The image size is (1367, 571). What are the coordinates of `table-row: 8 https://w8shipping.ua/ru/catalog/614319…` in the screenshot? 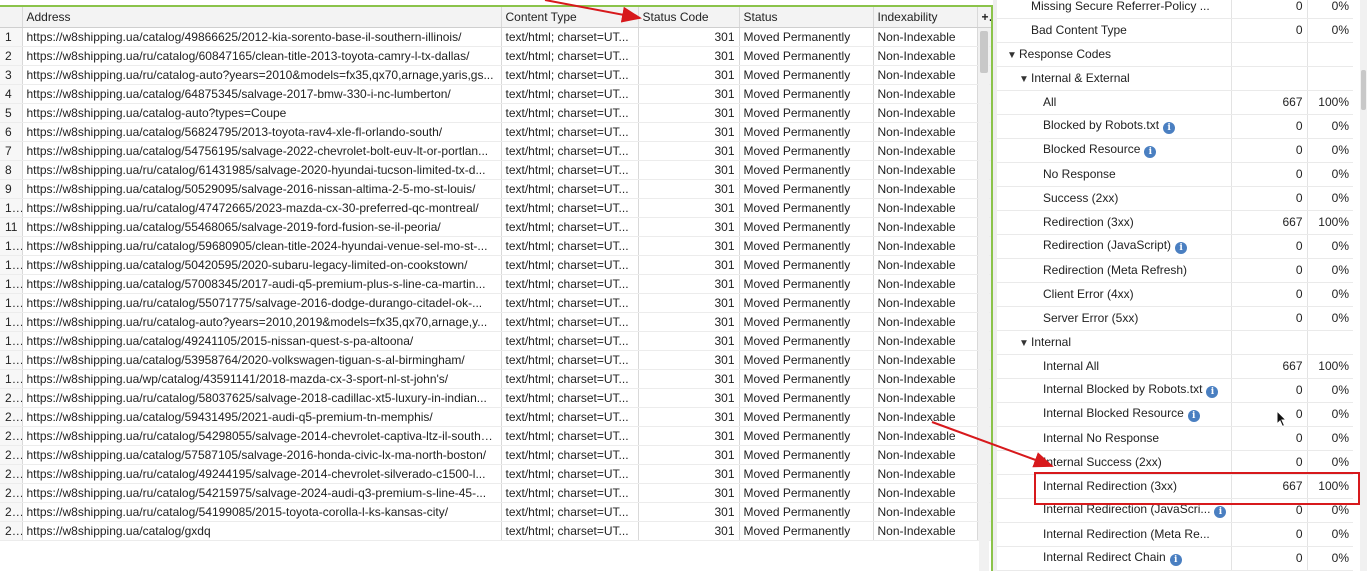 It's located at (495, 170).